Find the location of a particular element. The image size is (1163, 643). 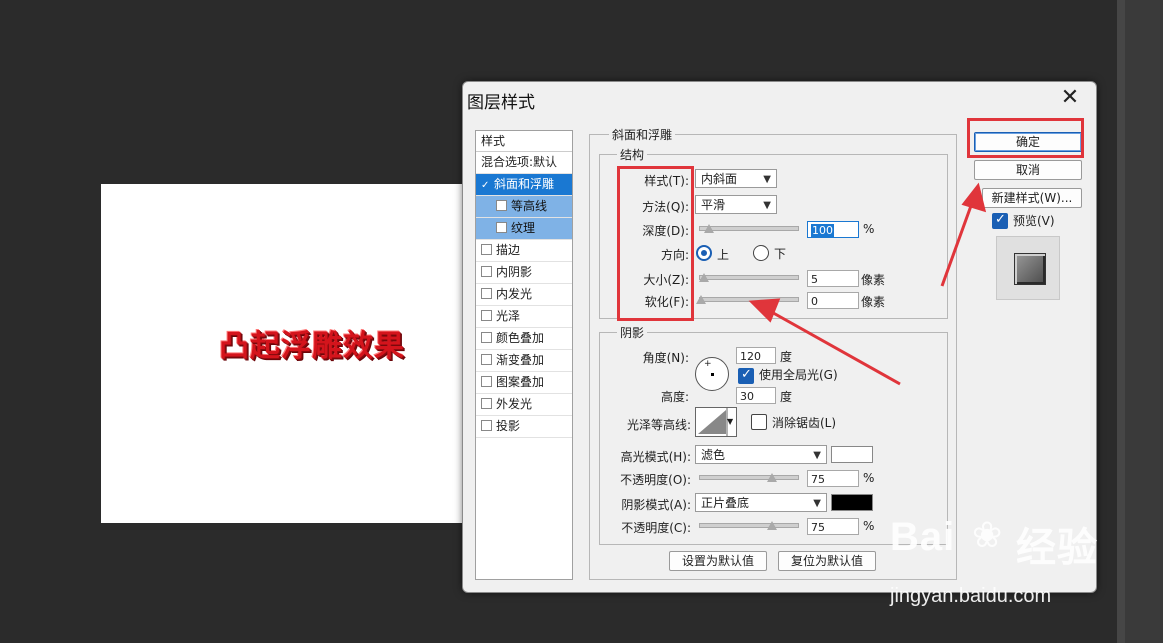

watermark-logo-suffix: 经验 is located at coordinates (1057, 548).